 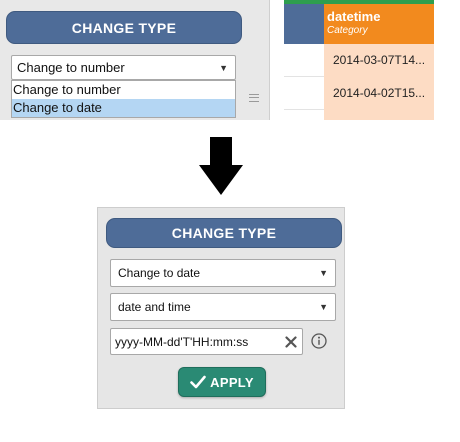 What do you see at coordinates (221, 166) in the screenshot?
I see `down-arrow-icon` at bounding box center [221, 166].